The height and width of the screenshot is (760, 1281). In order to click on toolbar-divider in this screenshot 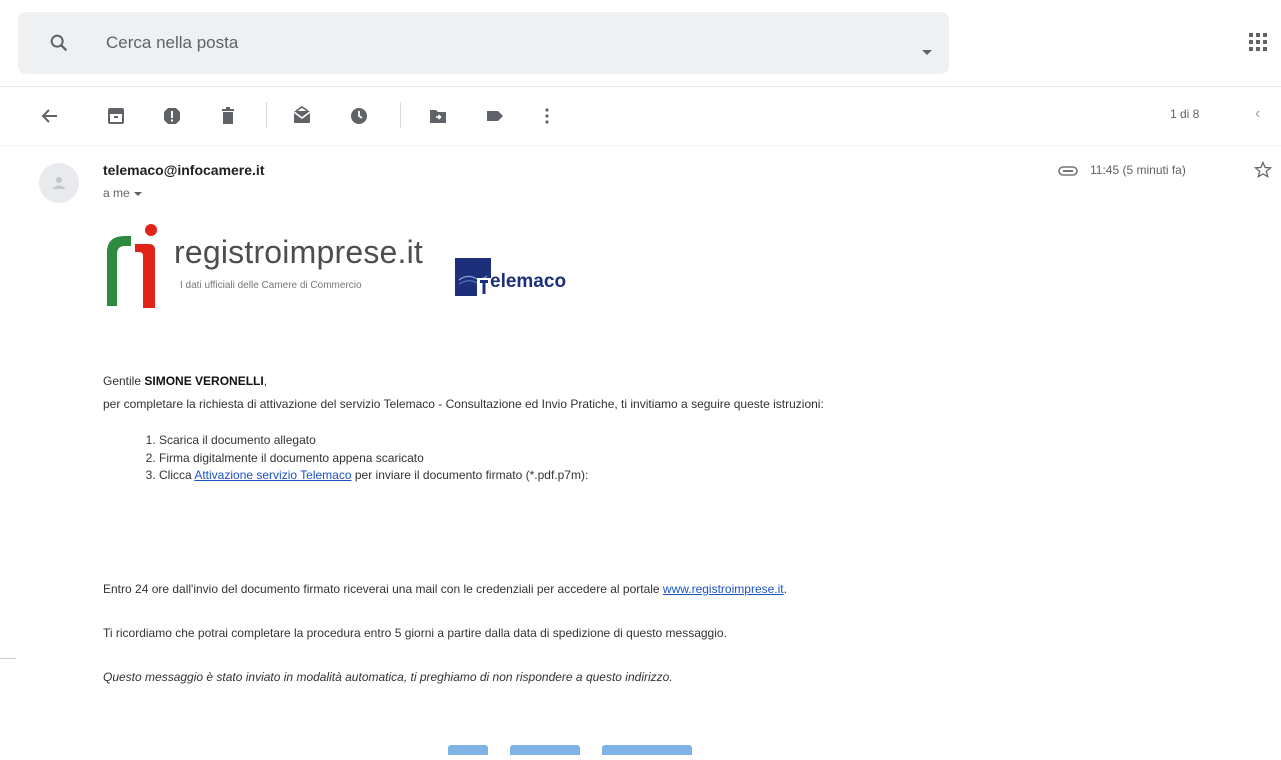, I will do `click(640, 145)`.